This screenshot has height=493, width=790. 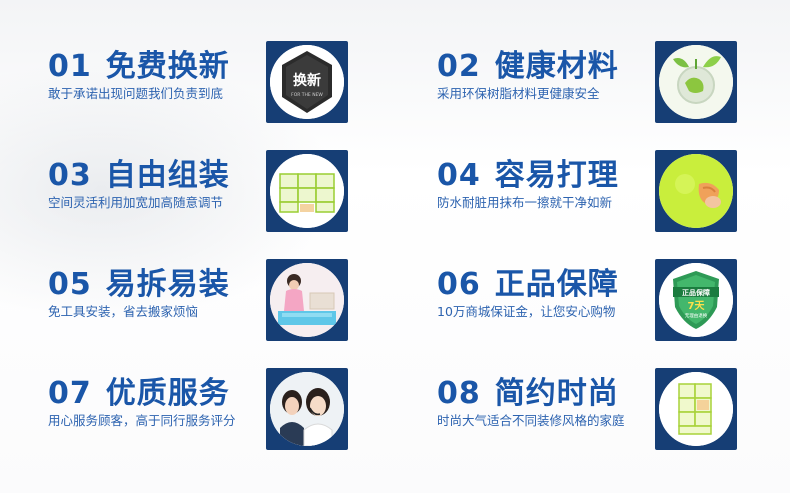 I want to click on feature-image-frame: 换新 FOR THE NEW, so click(x=307, y=82).